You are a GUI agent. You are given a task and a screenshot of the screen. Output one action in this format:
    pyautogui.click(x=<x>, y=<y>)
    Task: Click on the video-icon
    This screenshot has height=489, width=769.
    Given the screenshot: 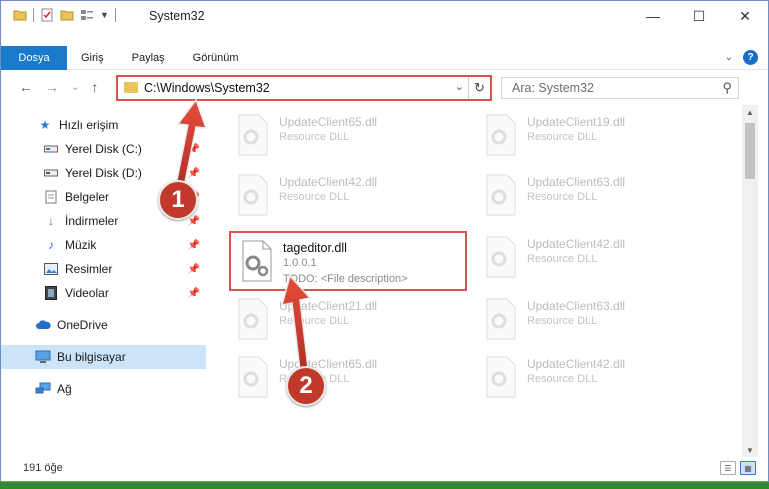 What is the action you would take?
    pyautogui.click(x=51, y=293)
    